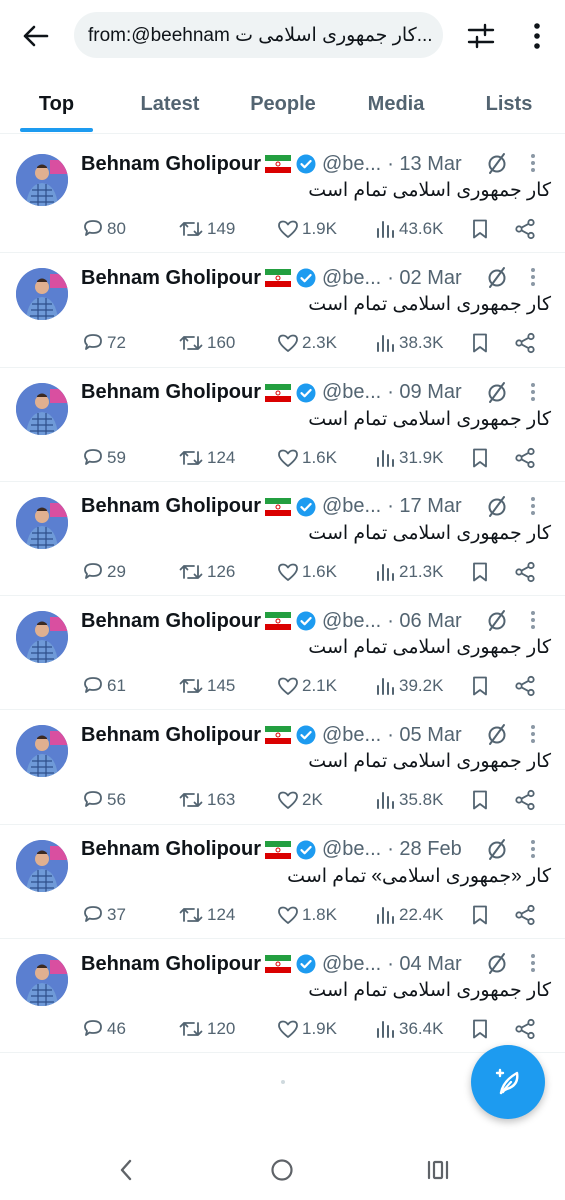 This screenshot has width=565, height=1200. What do you see at coordinates (104, 800) in the screenshot?
I see `reply-button: 56` at bounding box center [104, 800].